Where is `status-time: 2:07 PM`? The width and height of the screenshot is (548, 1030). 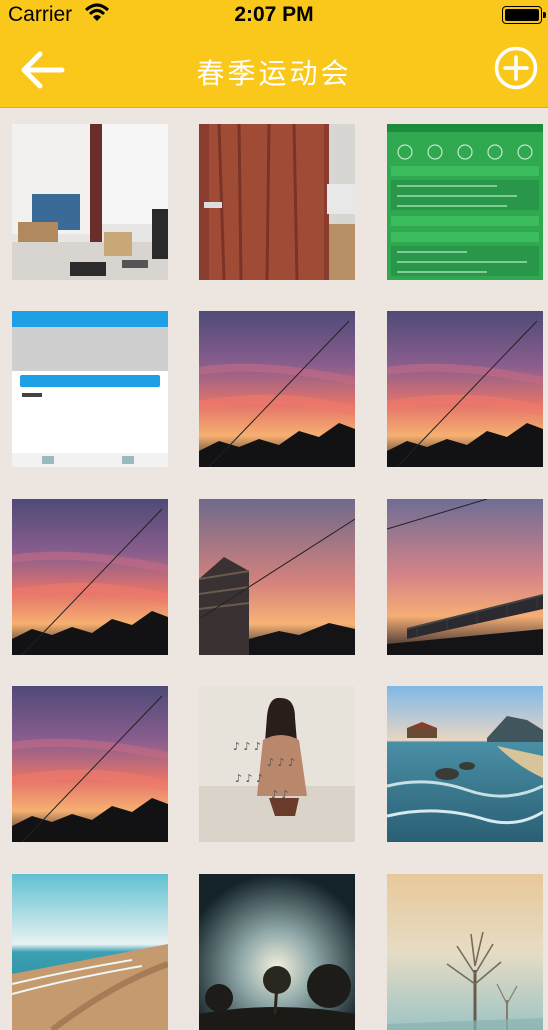
status-time: 2:07 PM is located at coordinates (274, 14).